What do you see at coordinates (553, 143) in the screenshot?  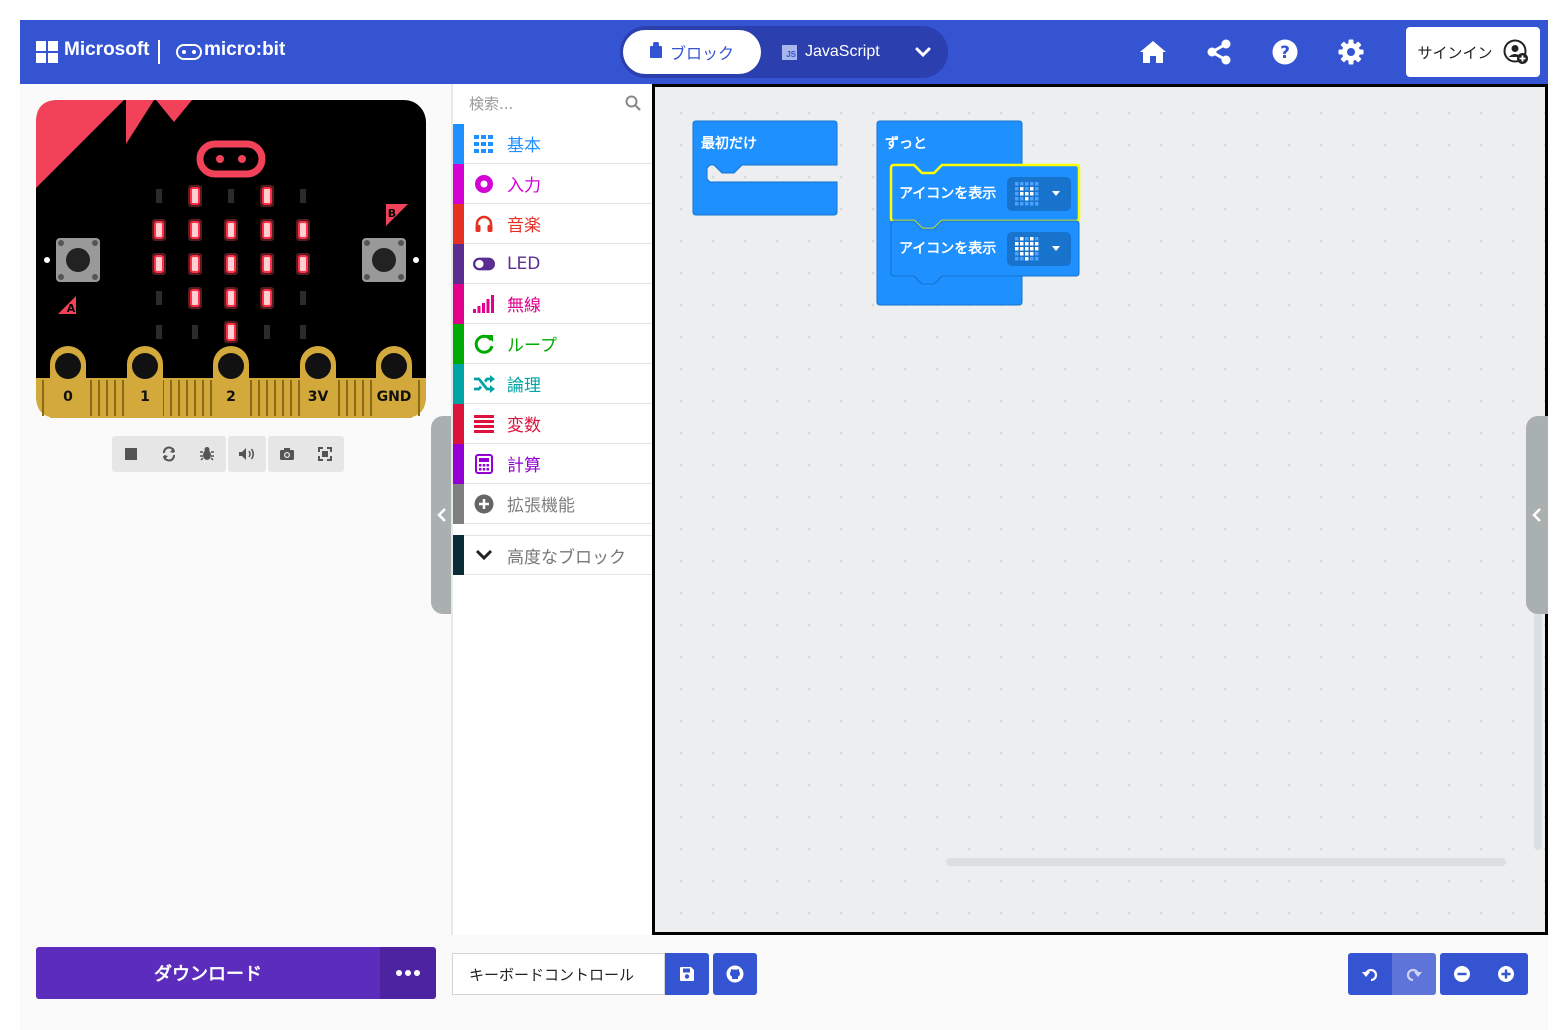 I see `category-basic: 基本` at bounding box center [553, 143].